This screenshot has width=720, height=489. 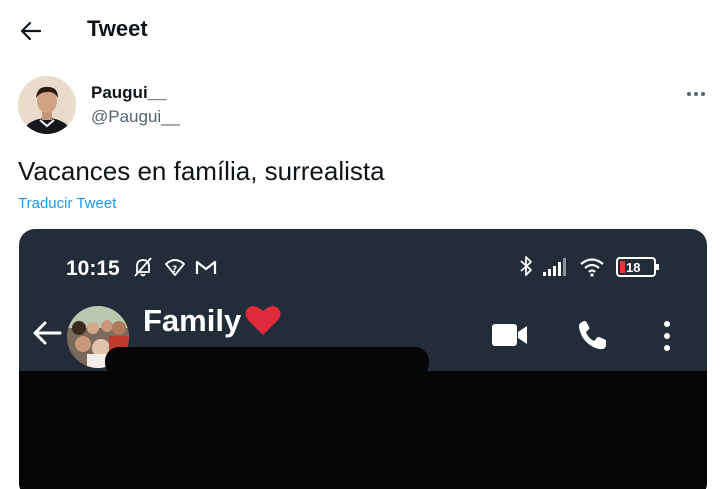 What do you see at coordinates (129, 93) in the screenshot?
I see `display-name: Paugui__` at bounding box center [129, 93].